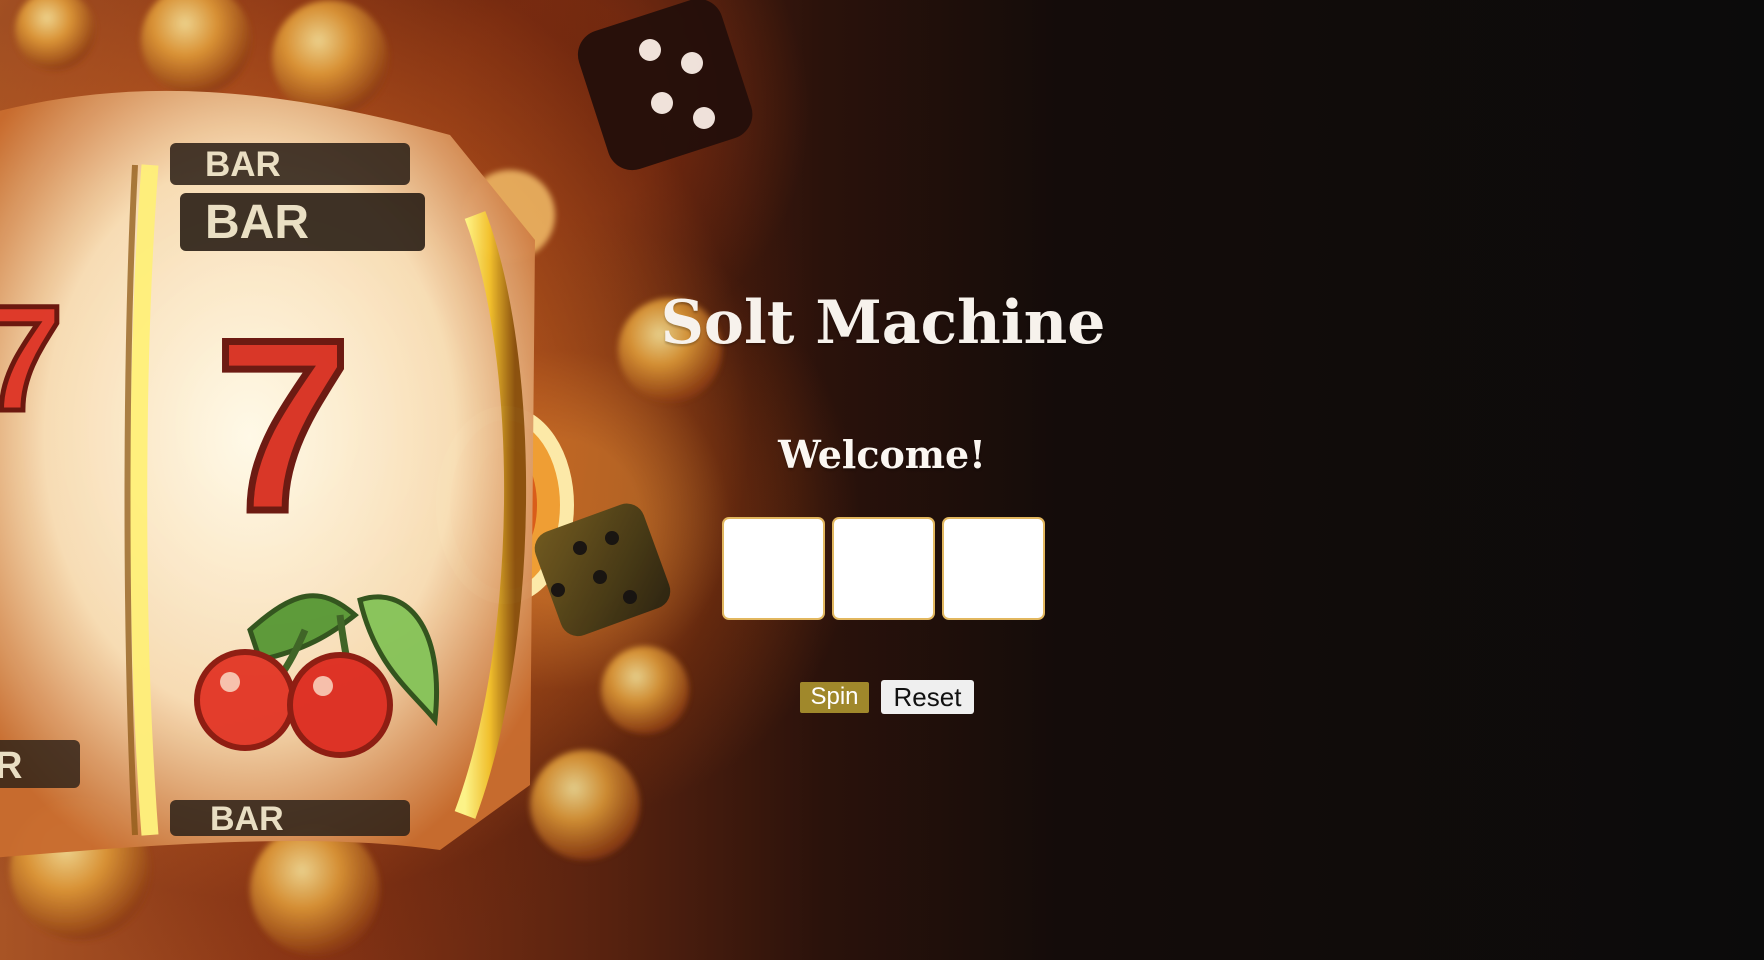  I want to click on slot-reels, so click(886, 569).